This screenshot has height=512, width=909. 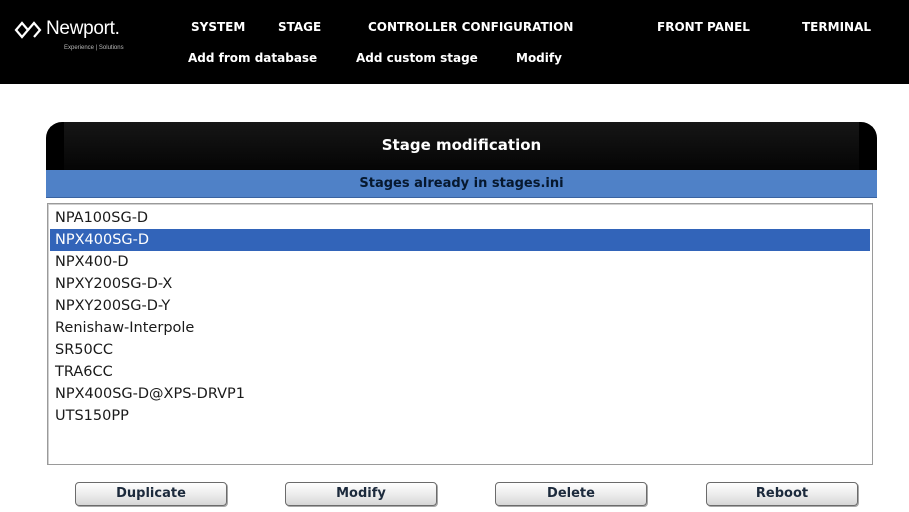 I want to click on submenu-modify: Modify, so click(x=539, y=58).